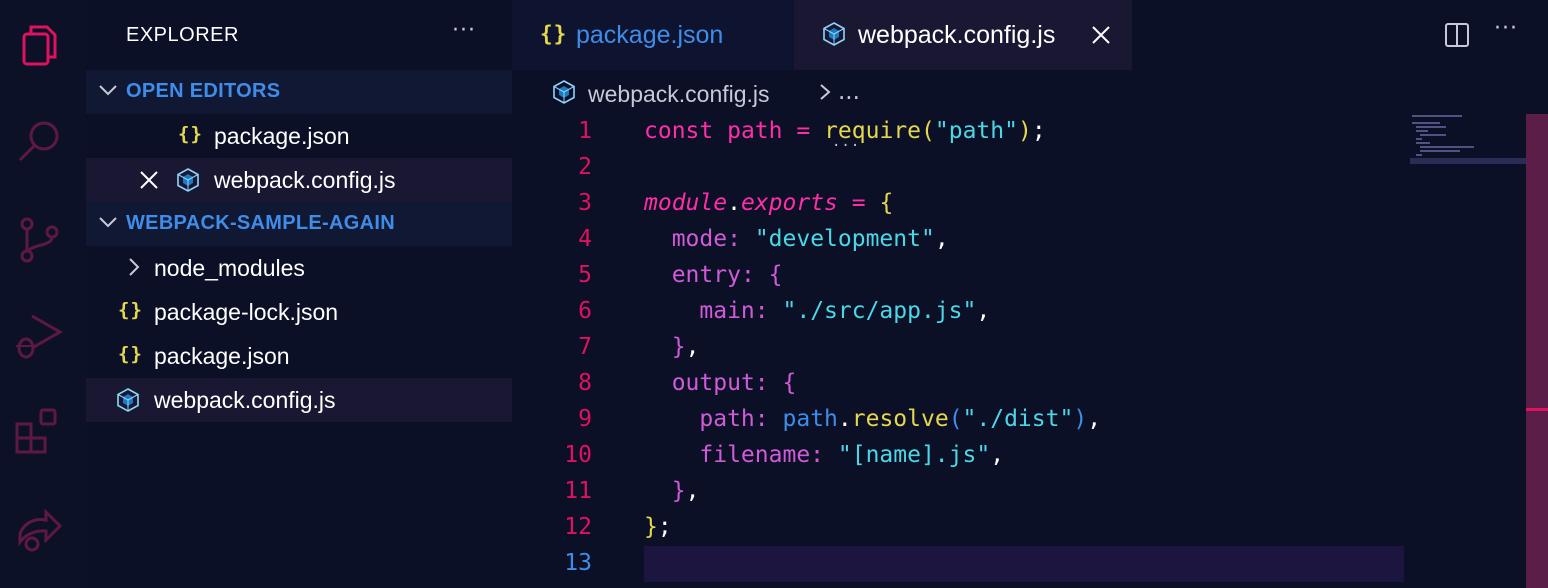  I want to click on open-editor-item-package-json: {} package.json, so click(299, 136).